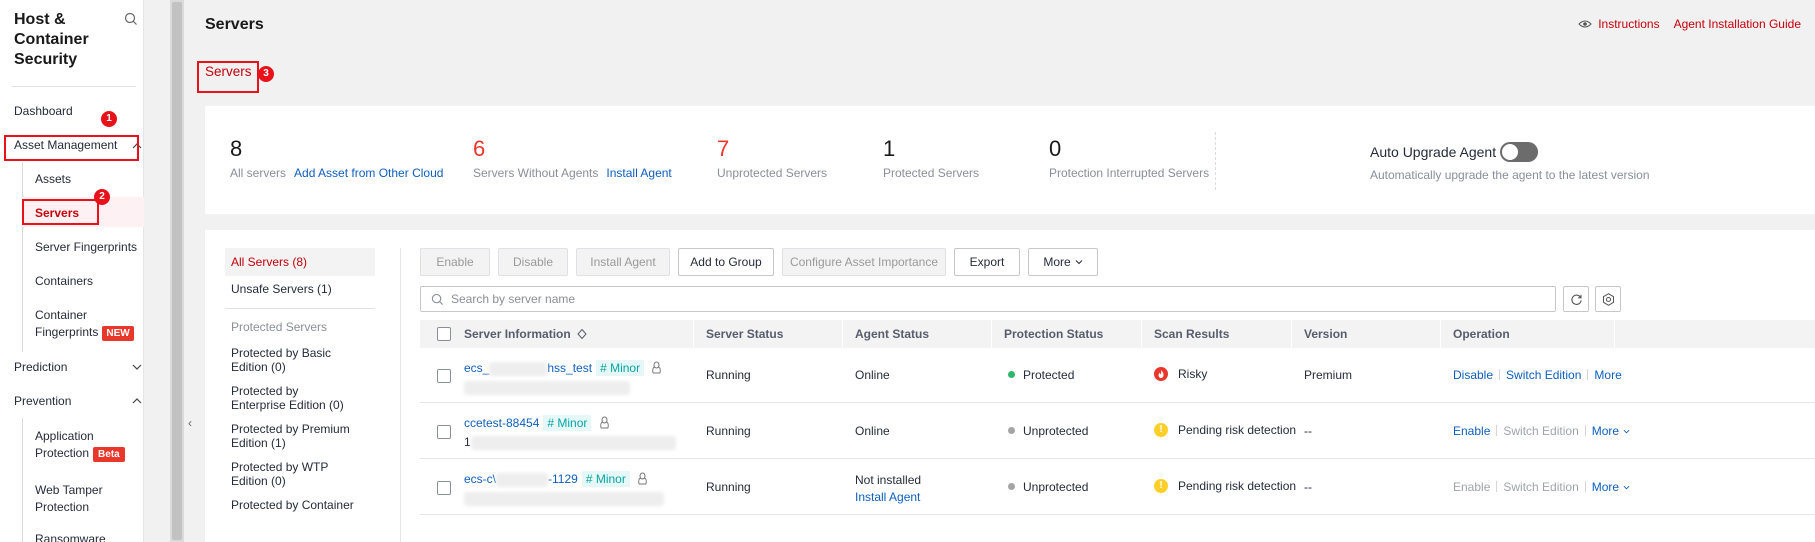 The height and width of the screenshot is (542, 1815). I want to click on annotation-badge: 3, so click(266, 74).